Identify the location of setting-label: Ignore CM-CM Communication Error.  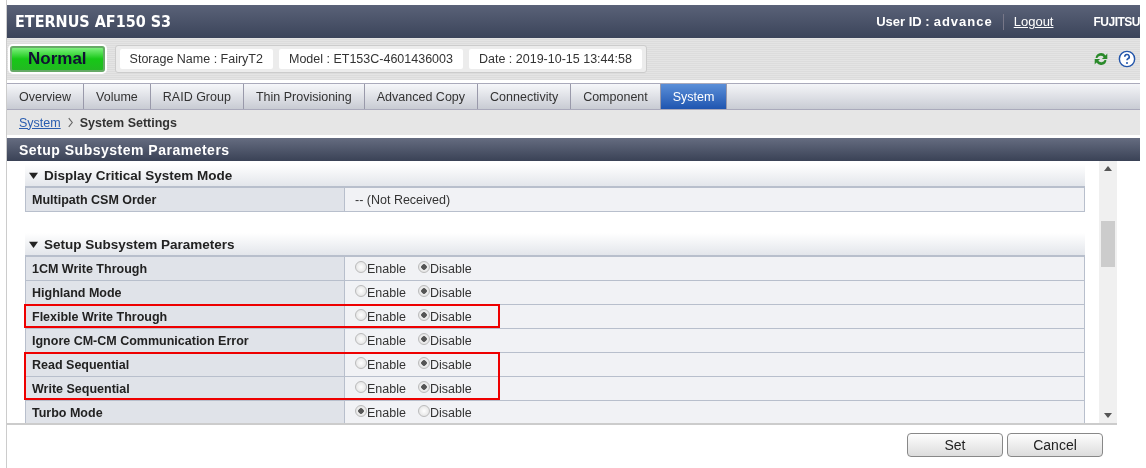
(185, 340).